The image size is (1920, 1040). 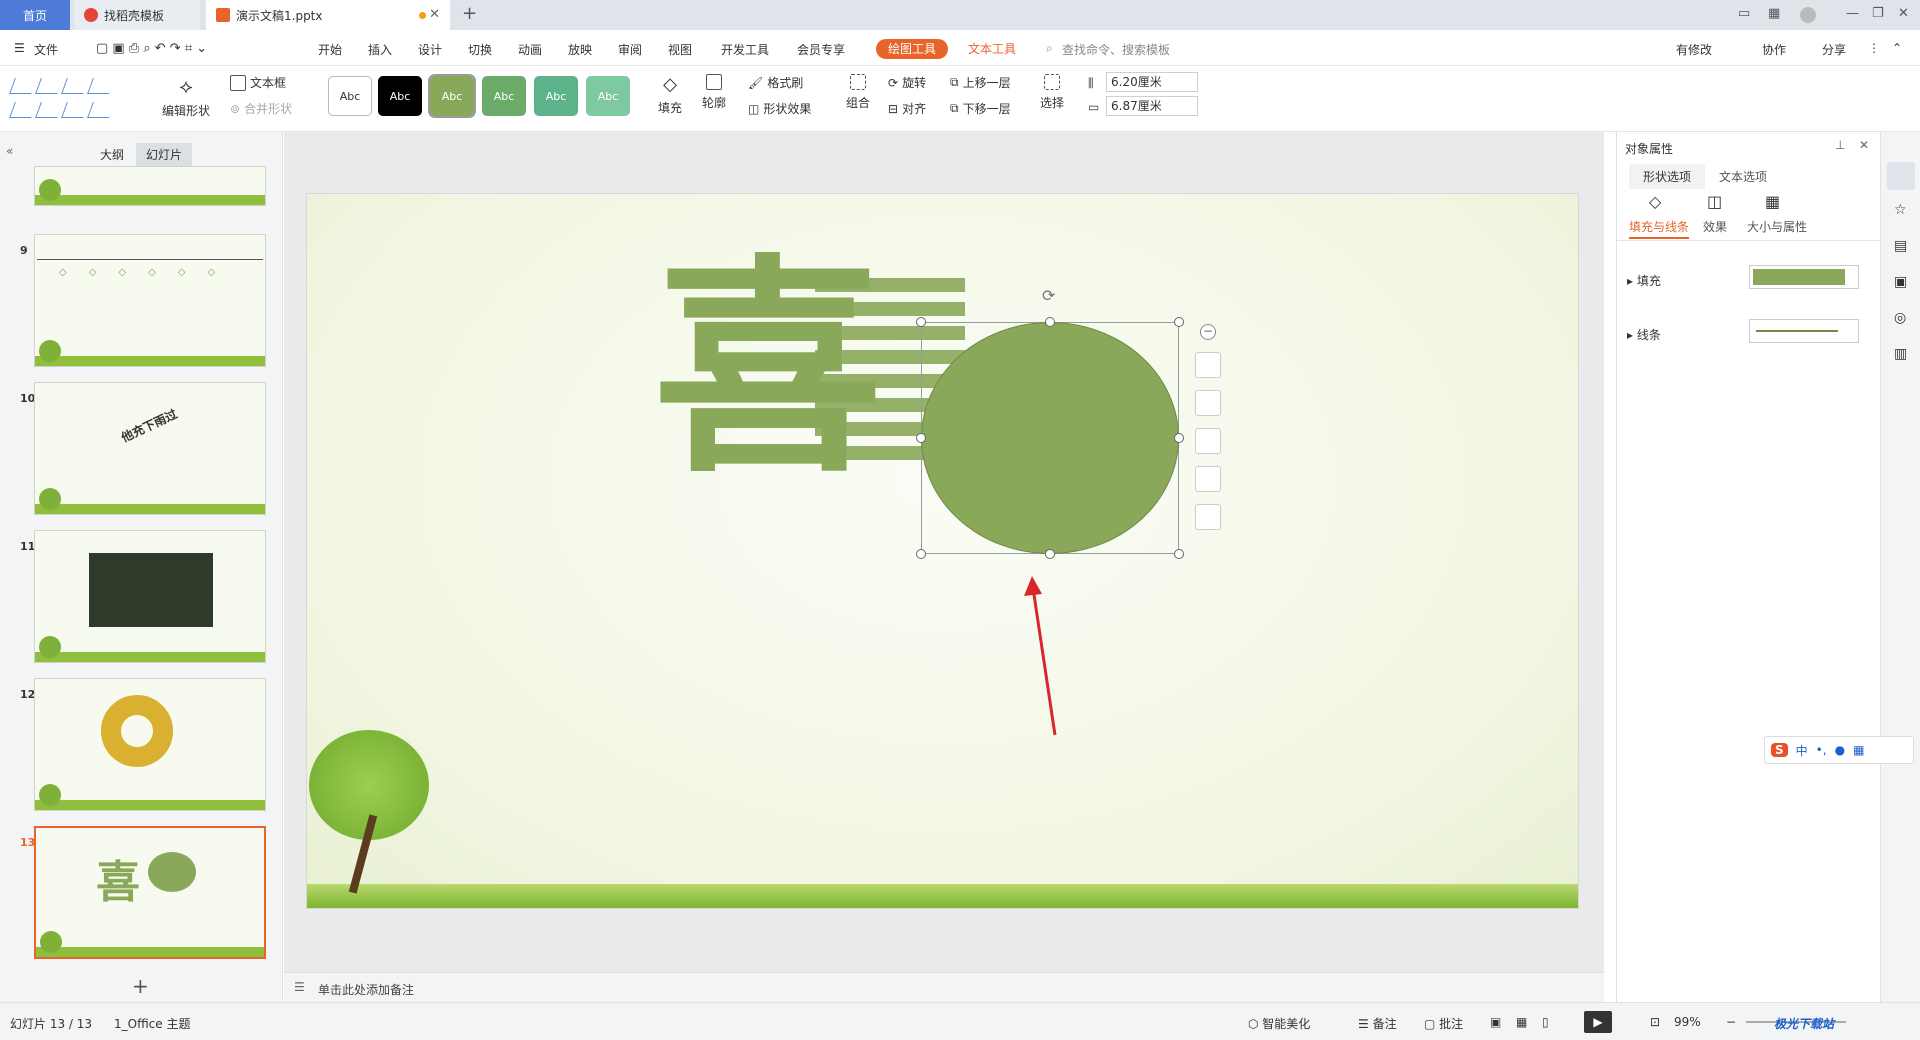 I want to click on resize-handle-ne, so click(x=1179, y=322).